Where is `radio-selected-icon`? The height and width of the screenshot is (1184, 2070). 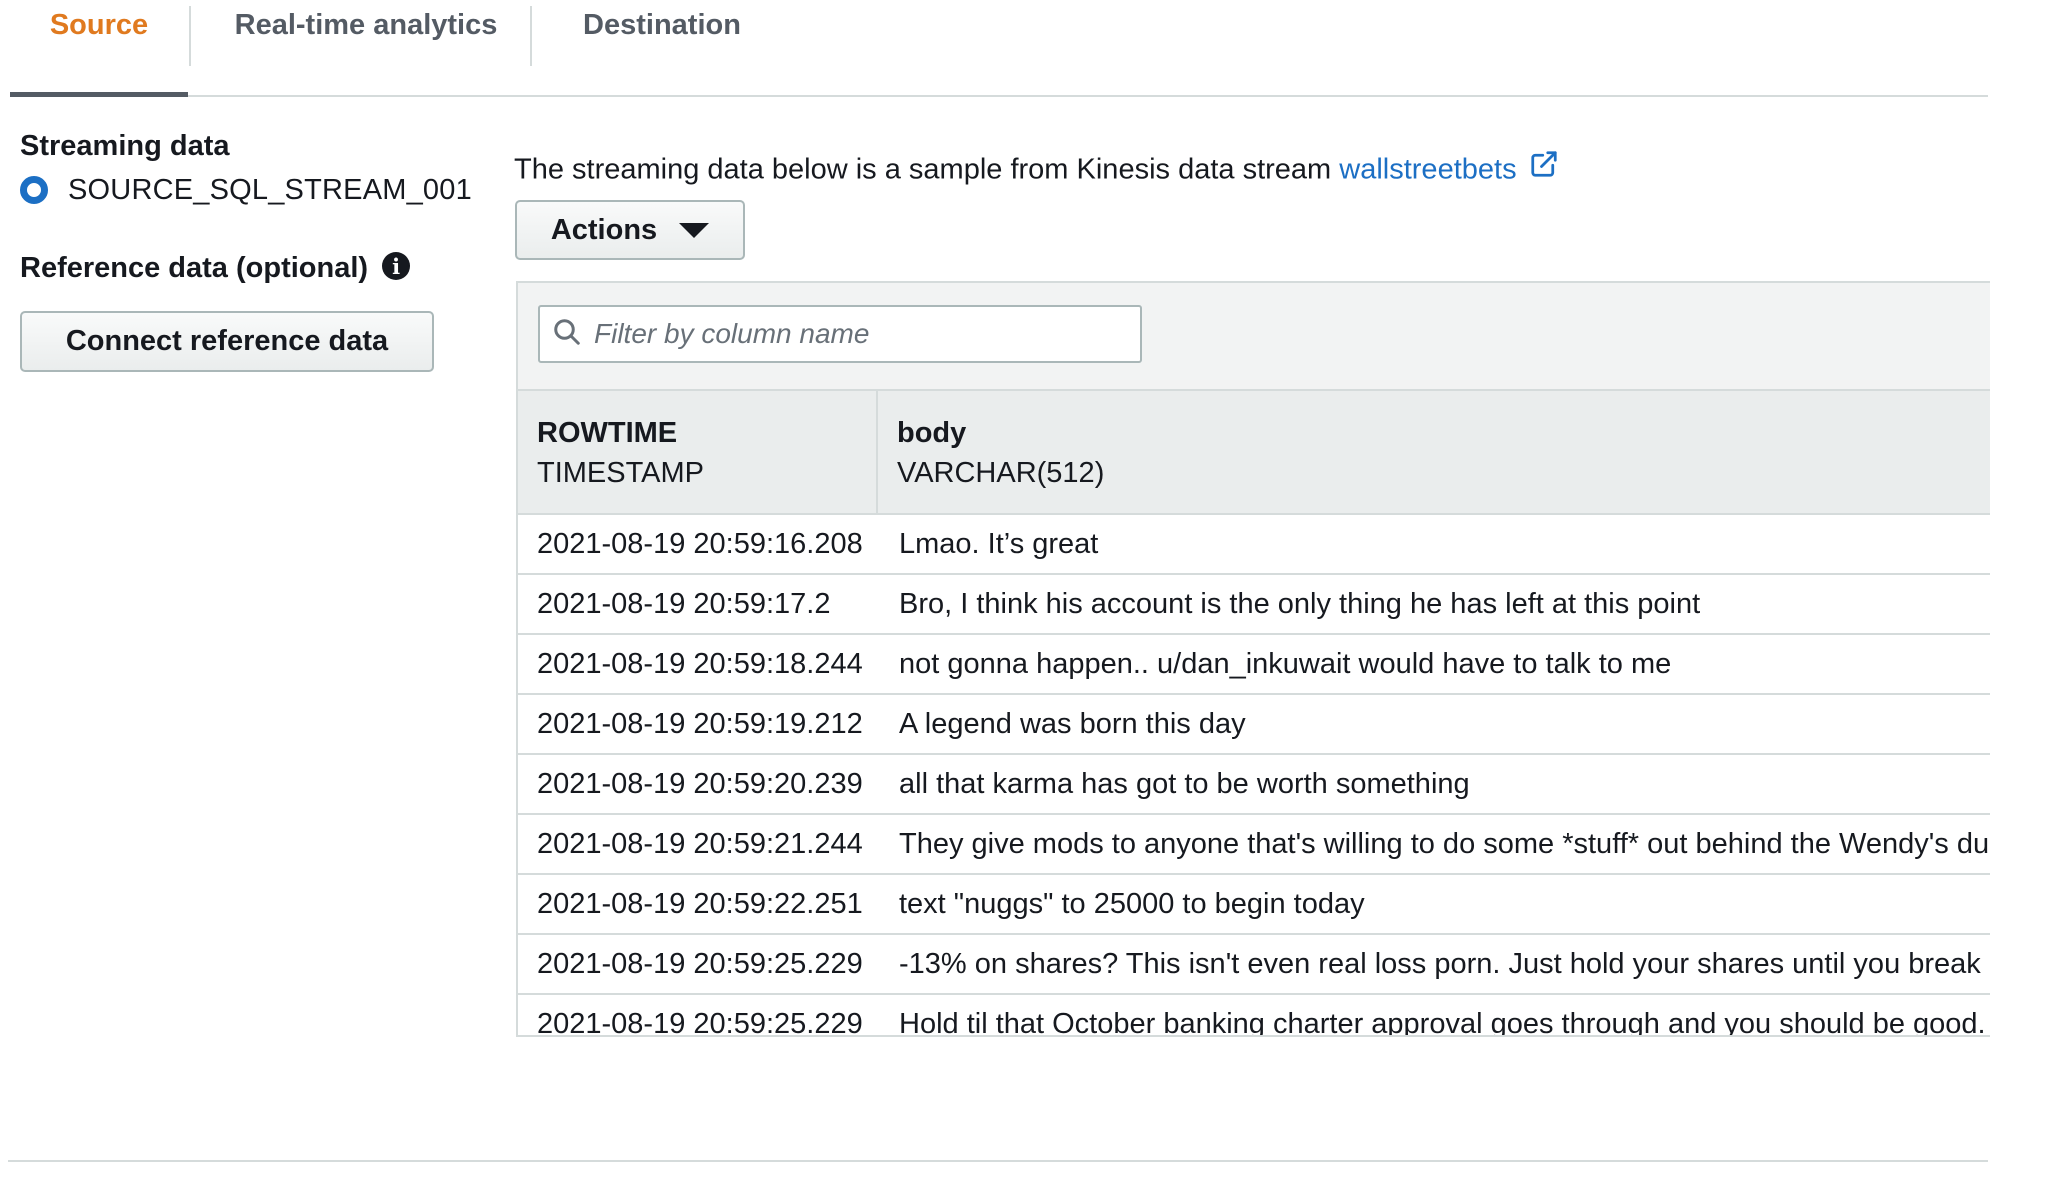 radio-selected-icon is located at coordinates (34, 190).